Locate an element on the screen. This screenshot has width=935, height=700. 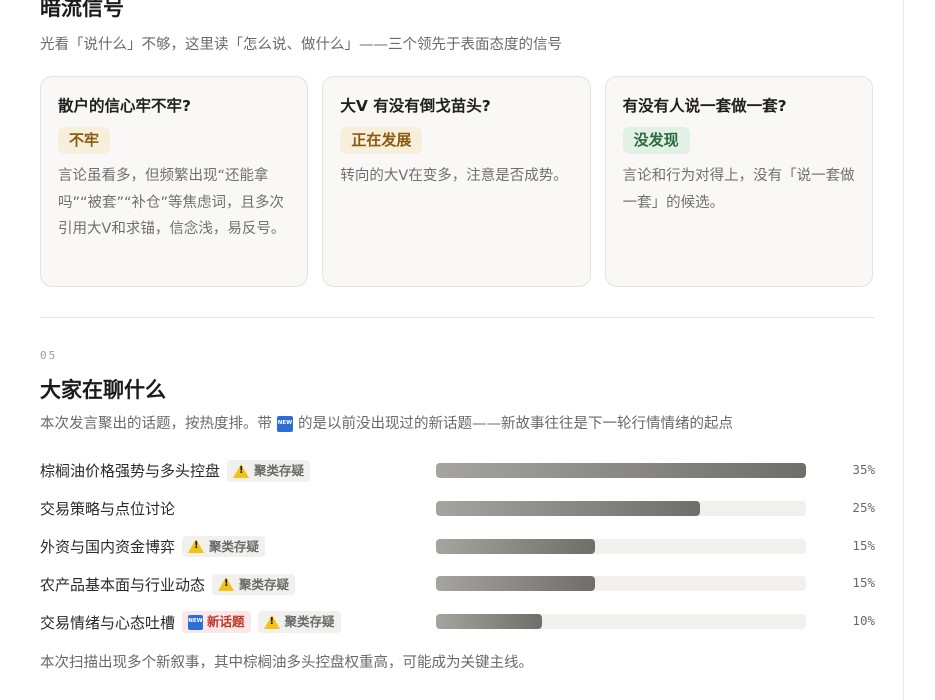
topic-row: 交易策略与点位讨论 25% is located at coordinates (457, 509).